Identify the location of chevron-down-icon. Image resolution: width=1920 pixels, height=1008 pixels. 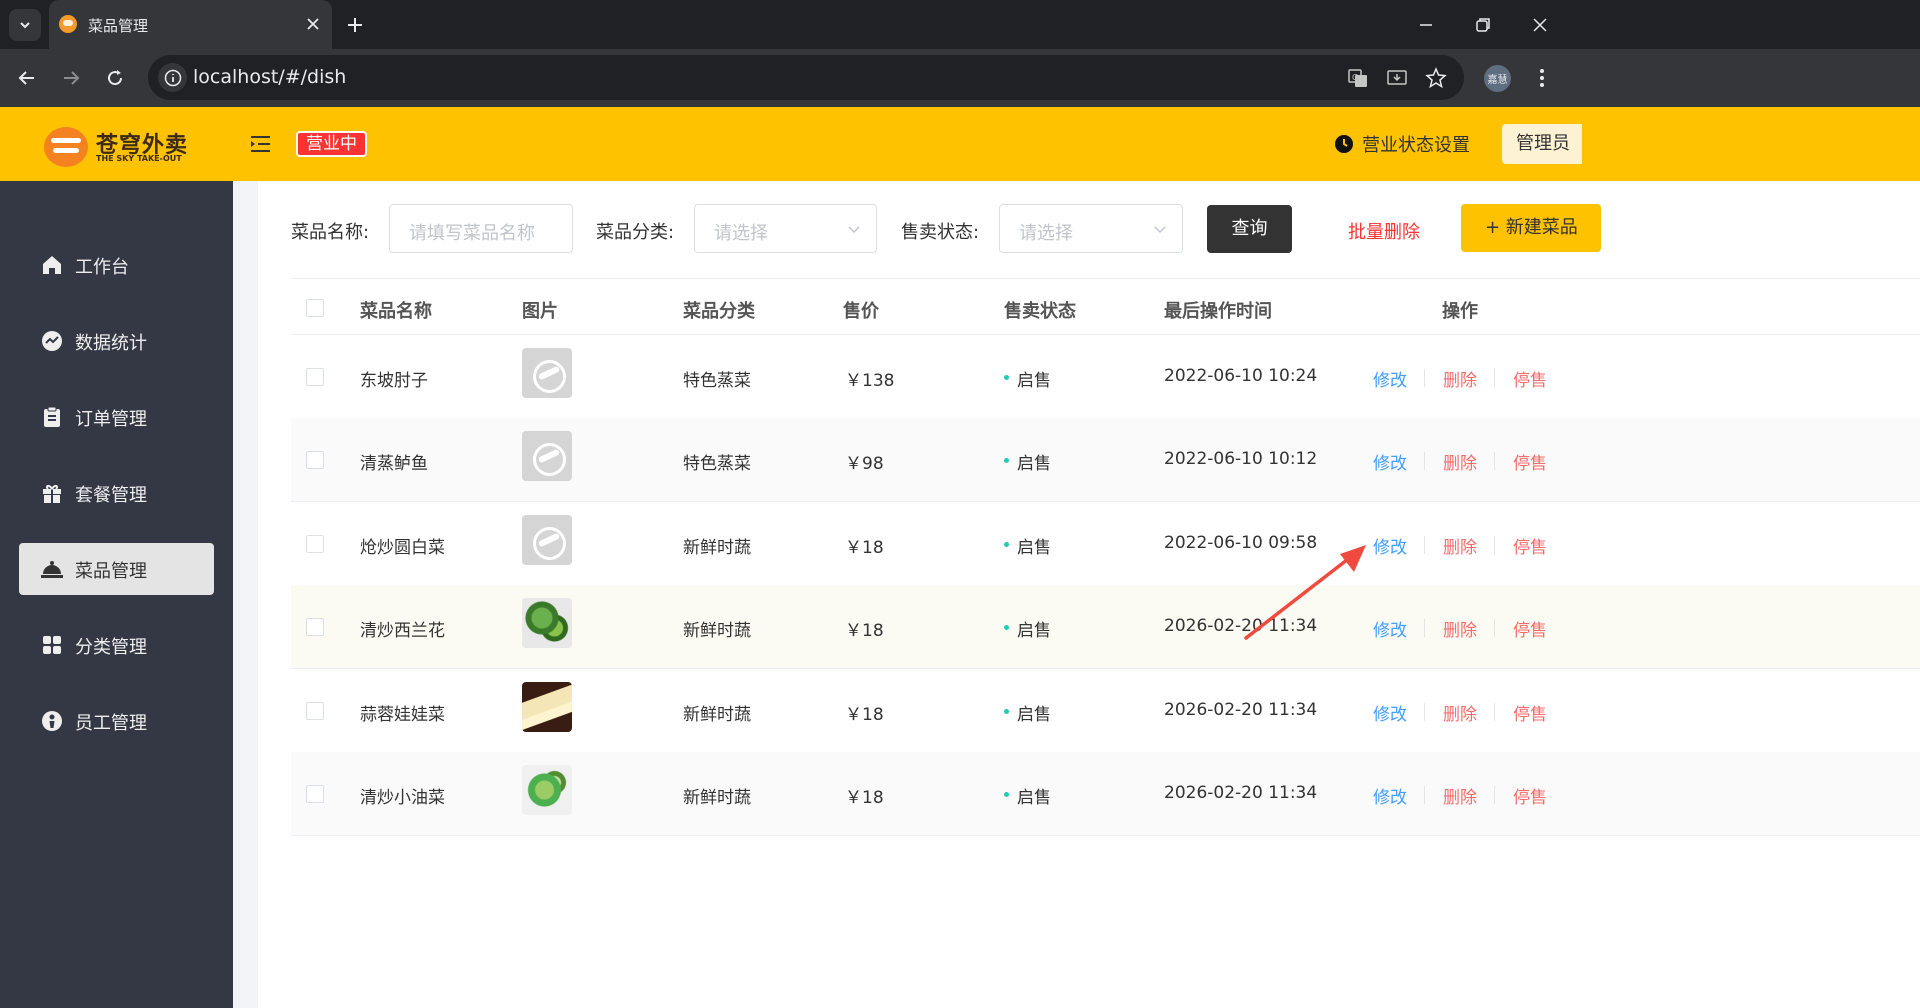
(25, 25).